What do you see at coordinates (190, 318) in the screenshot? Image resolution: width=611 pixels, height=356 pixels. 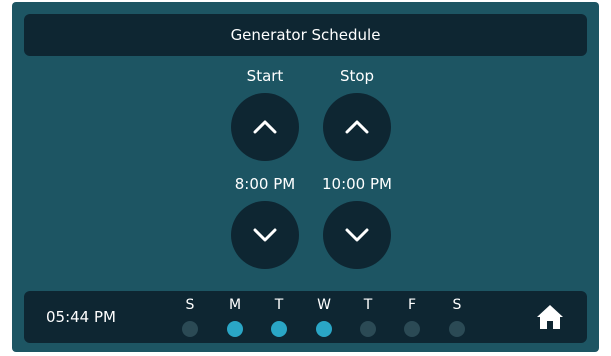 I see `day-sunday: S` at bounding box center [190, 318].